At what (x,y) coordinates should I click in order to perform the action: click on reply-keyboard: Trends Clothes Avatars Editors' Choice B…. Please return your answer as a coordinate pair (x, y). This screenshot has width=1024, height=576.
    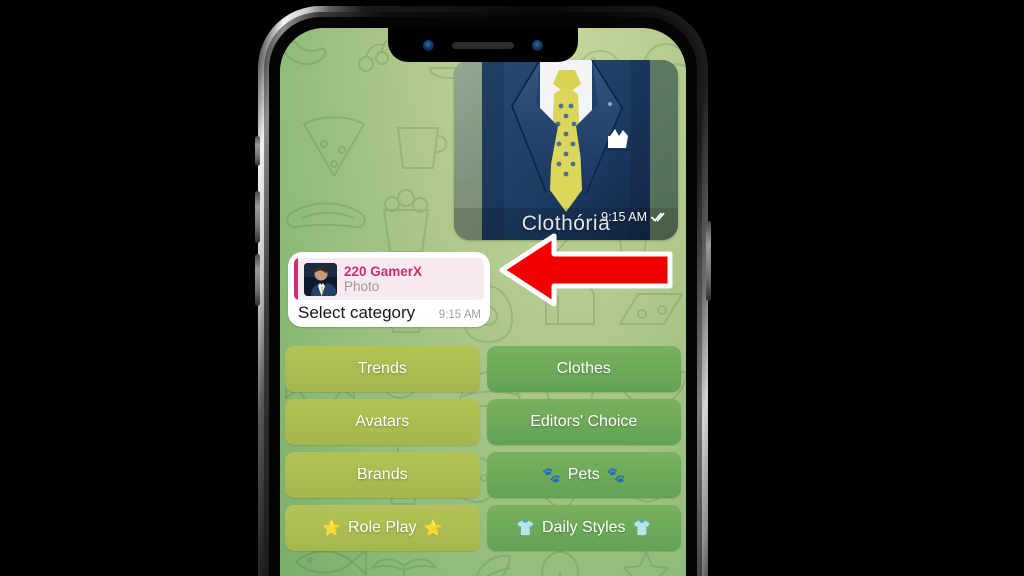
    Looking at the image, I should click on (483, 448).